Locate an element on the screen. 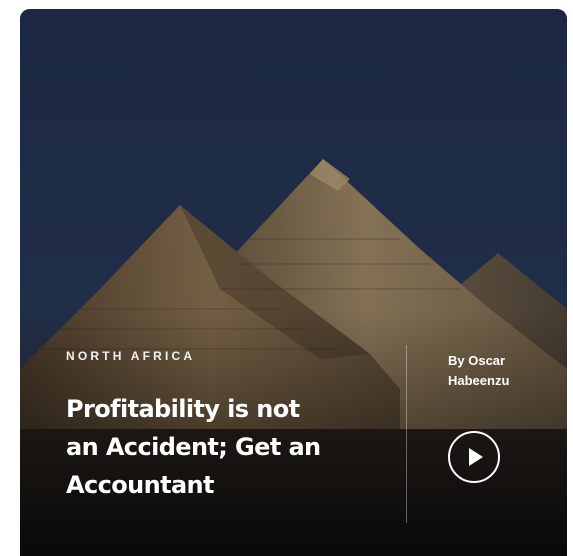 Image resolution: width=573 pixels, height=556 pixels. article-title-line-3: Accountant is located at coordinates (226, 485).